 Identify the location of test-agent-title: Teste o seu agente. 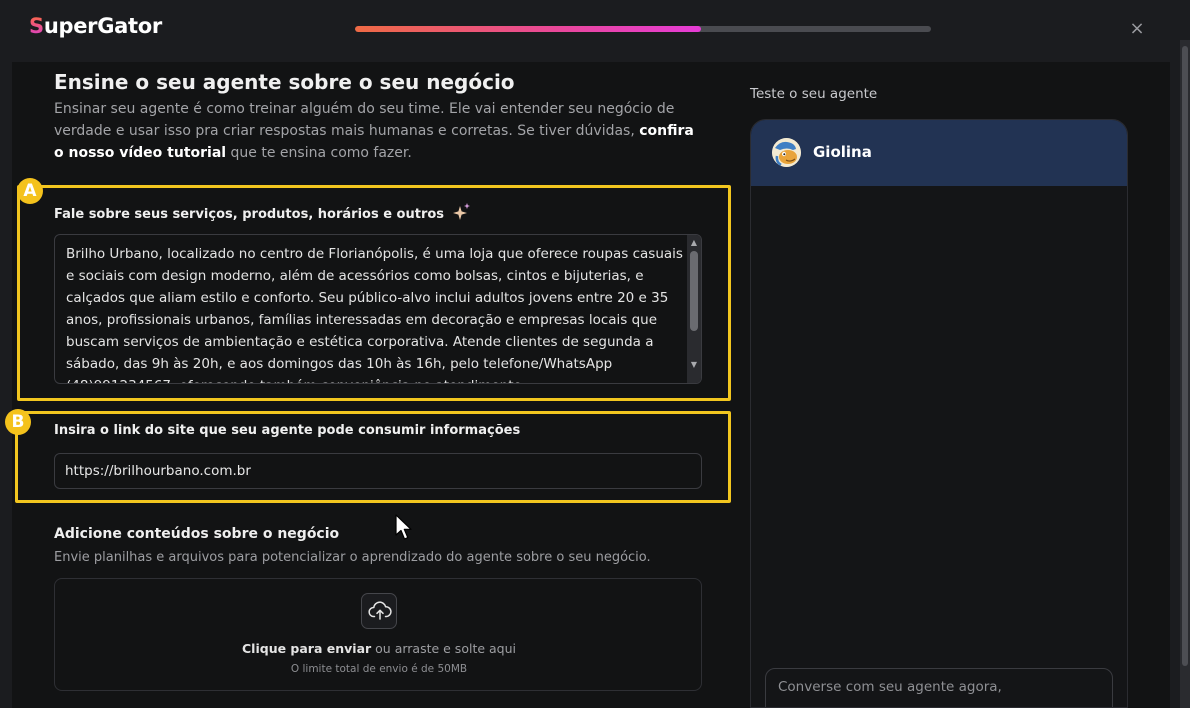
(814, 94).